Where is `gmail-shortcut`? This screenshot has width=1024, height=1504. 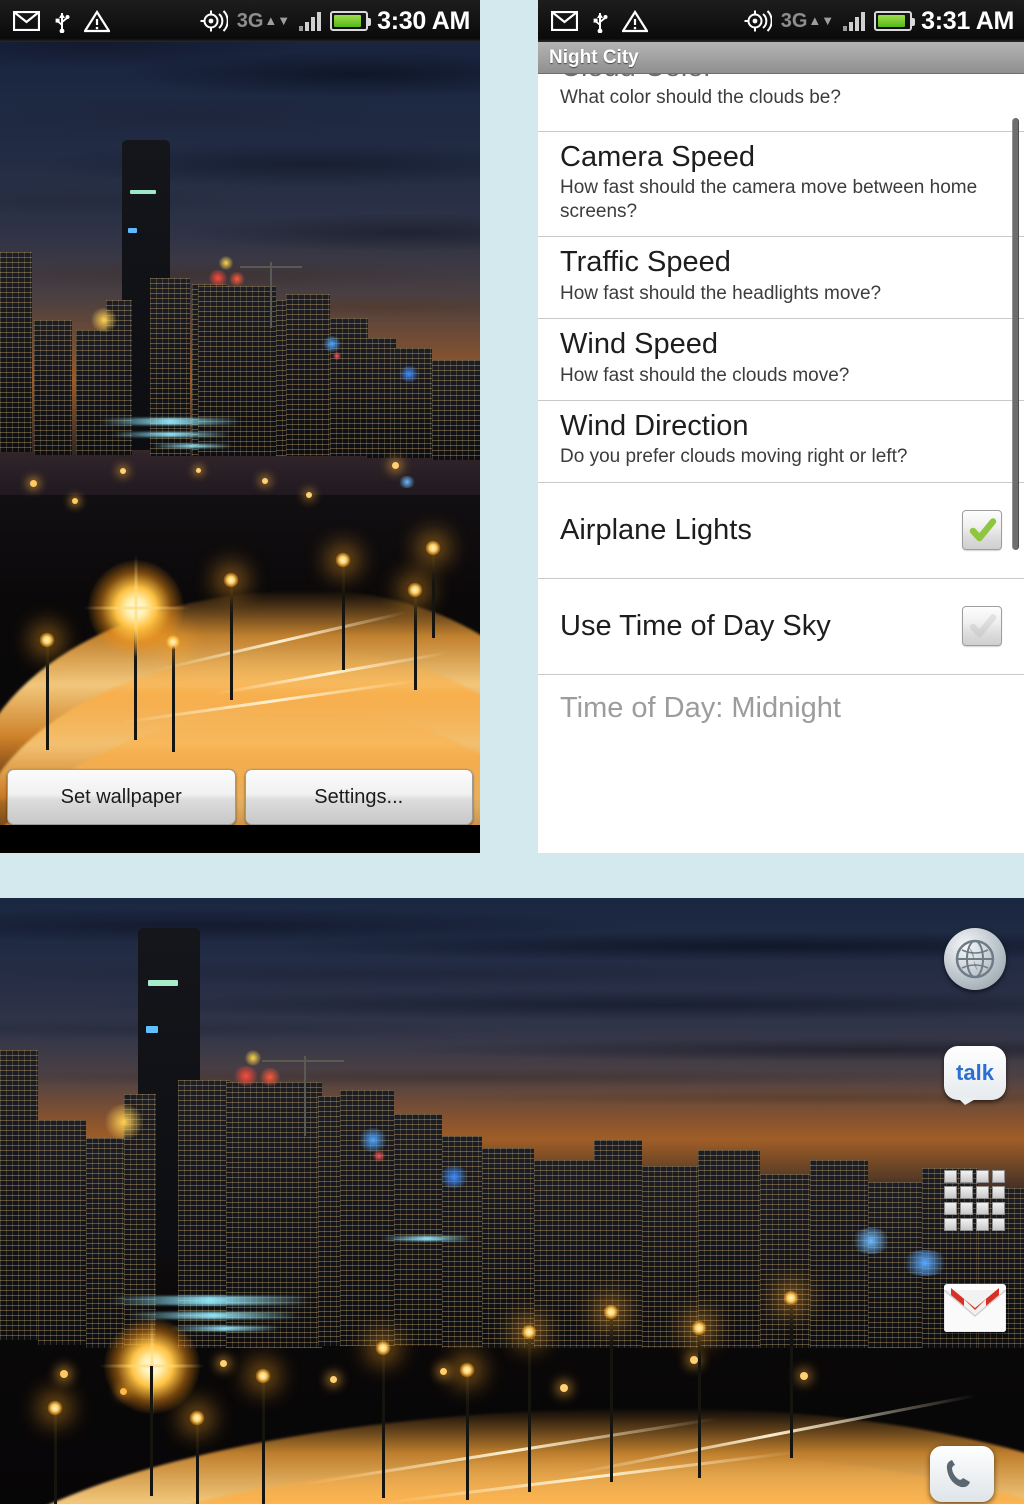
gmail-shortcut is located at coordinates (975, 1315).